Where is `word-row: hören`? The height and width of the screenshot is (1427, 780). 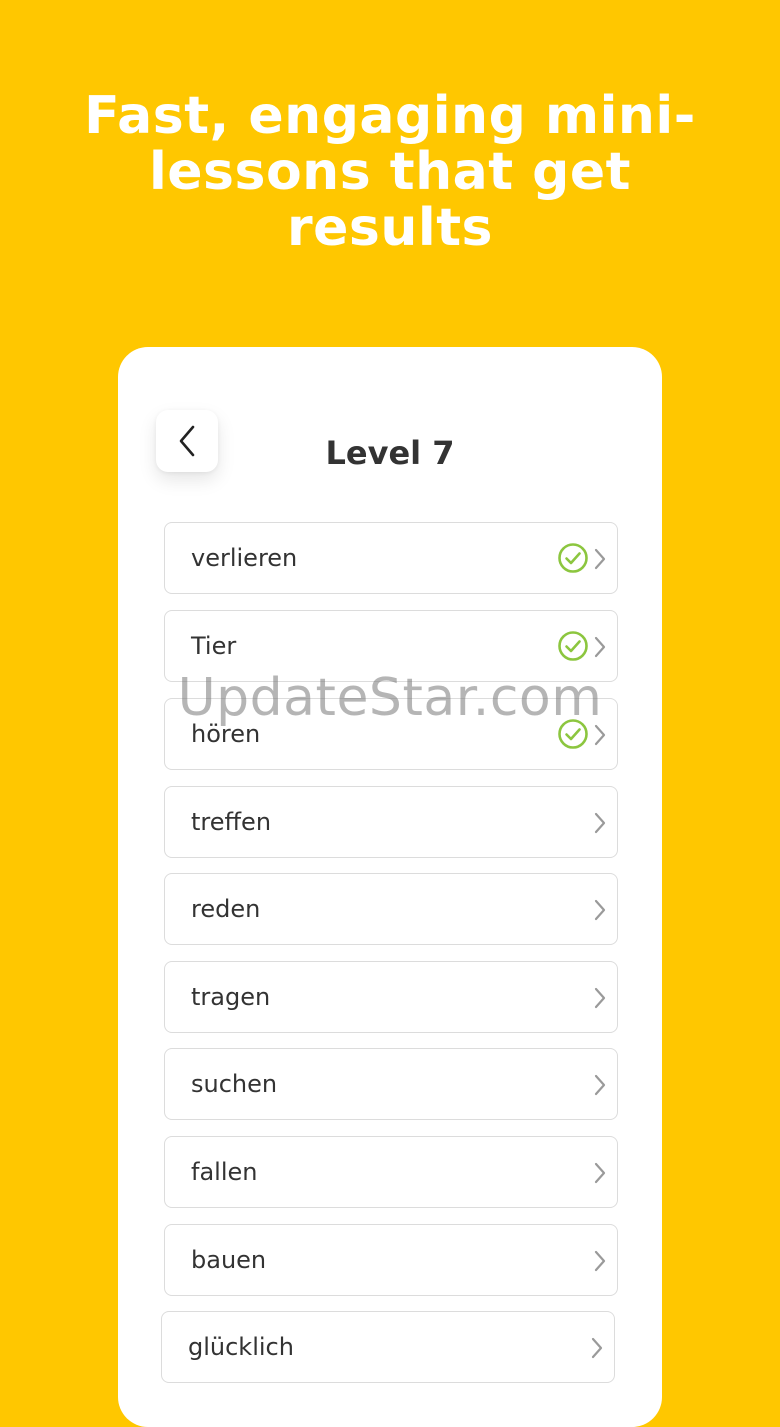
word-row: hören is located at coordinates (391, 734).